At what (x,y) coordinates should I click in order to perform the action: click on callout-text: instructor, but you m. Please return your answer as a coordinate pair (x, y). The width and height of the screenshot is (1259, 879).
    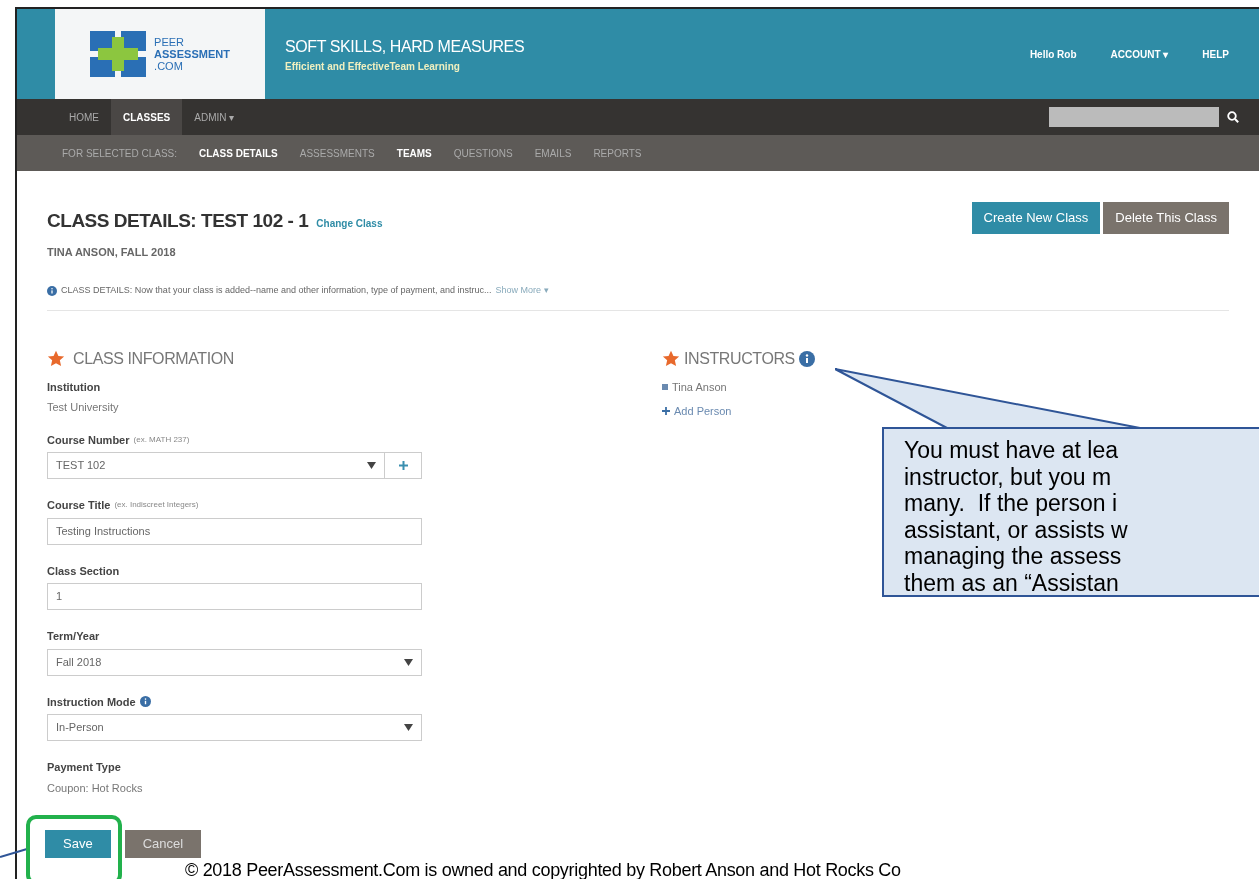
    Looking at the image, I should click on (1008, 476).